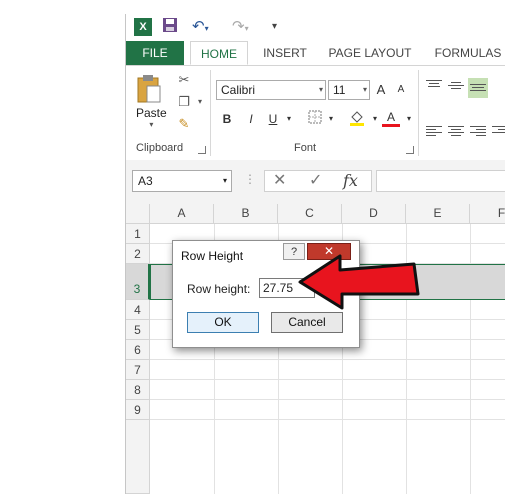 This screenshot has height=494, width=505. Describe the element at coordinates (305, 148) in the screenshot. I see `font-group-label: Font` at that location.